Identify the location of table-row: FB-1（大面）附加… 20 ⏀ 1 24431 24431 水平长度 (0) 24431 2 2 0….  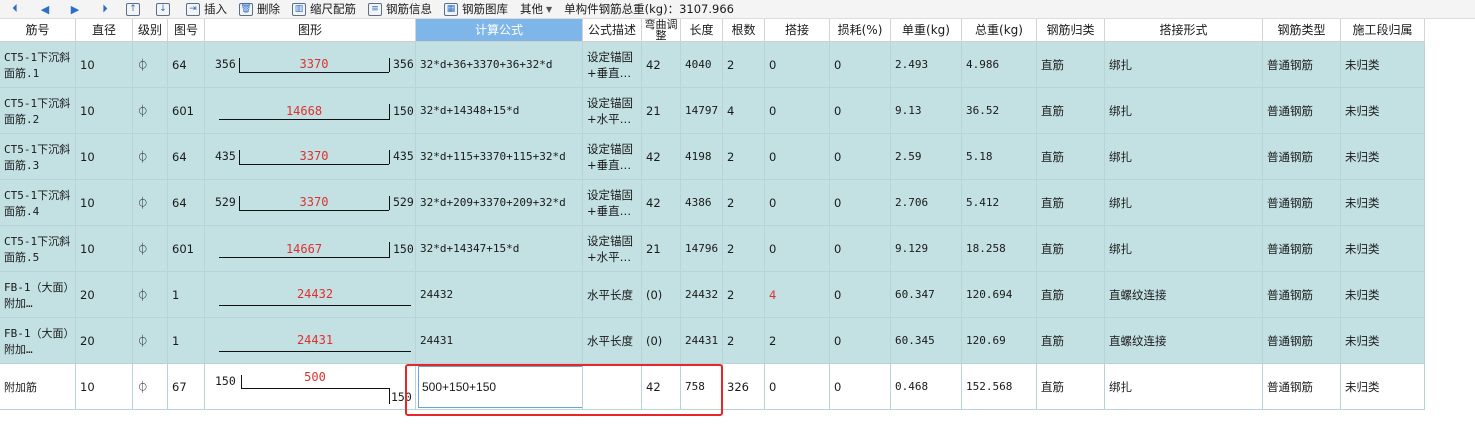
(712, 341).